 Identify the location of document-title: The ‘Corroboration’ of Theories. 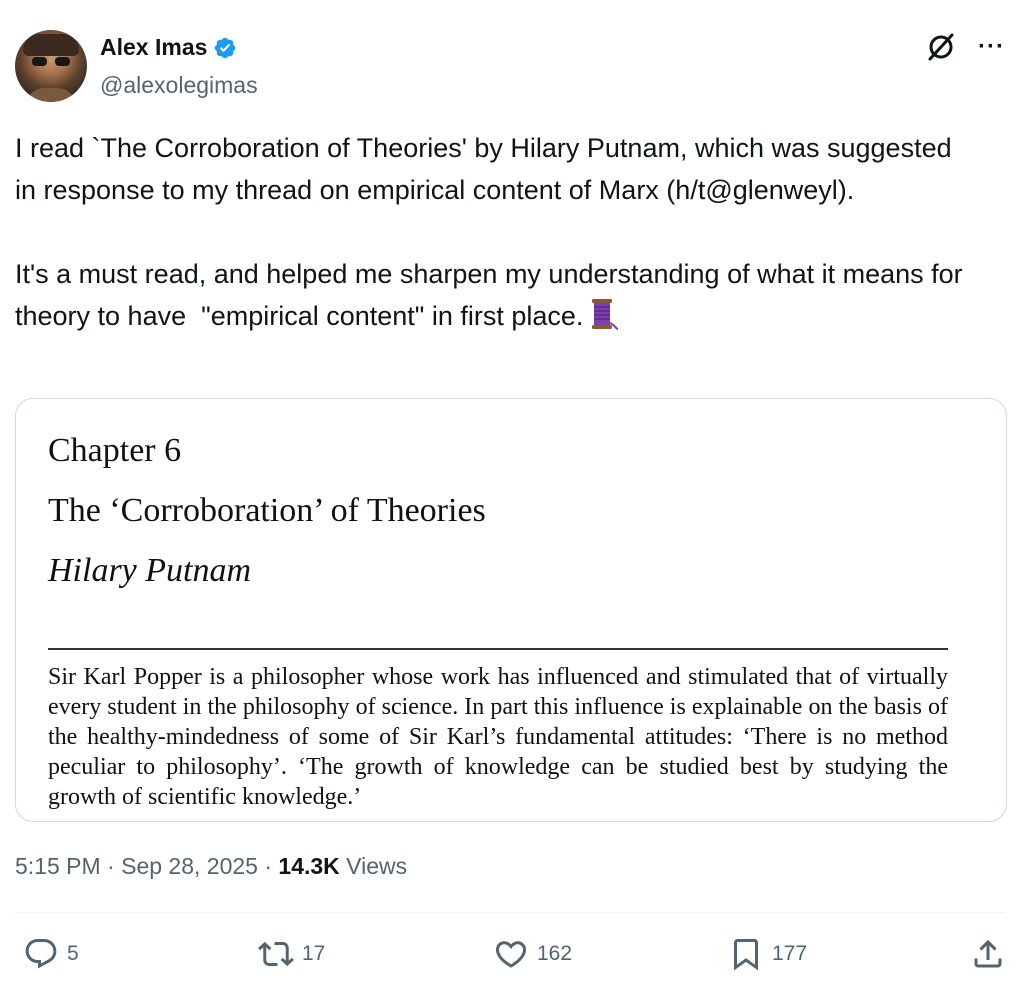
(267, 510).